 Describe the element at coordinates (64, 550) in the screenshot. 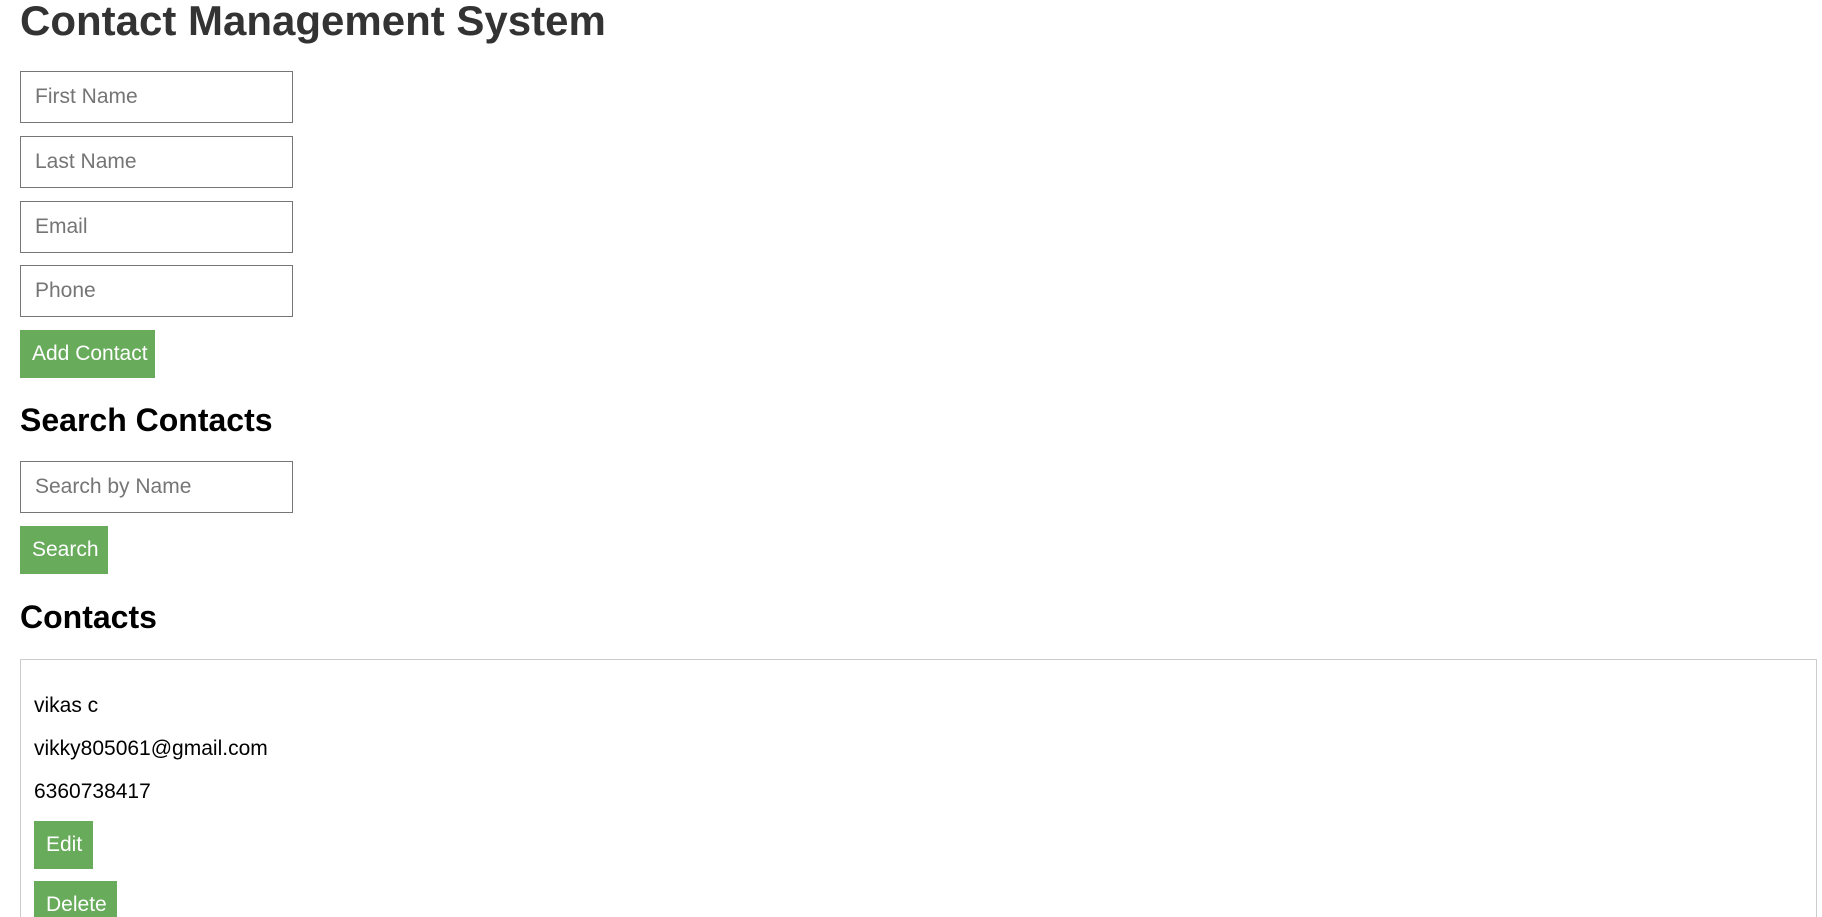

I see `search-button: Search` at that location.